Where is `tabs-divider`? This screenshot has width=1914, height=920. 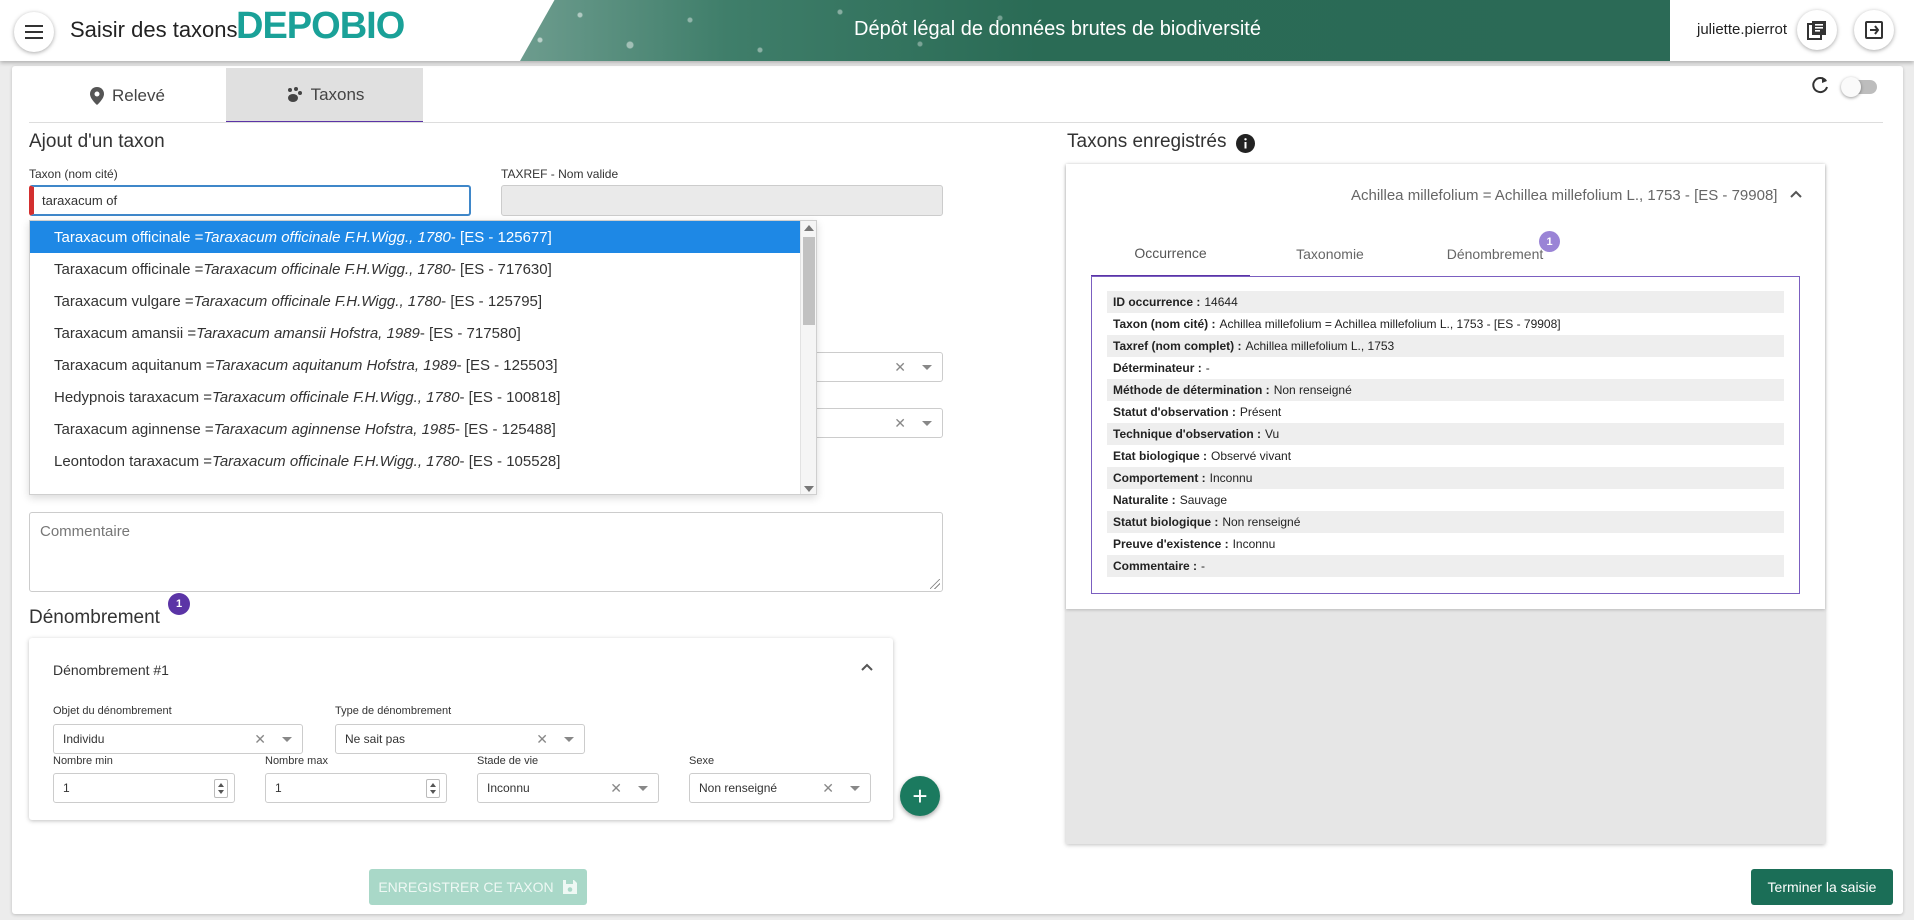
tabs-divider is located at coordinates (956, 122).